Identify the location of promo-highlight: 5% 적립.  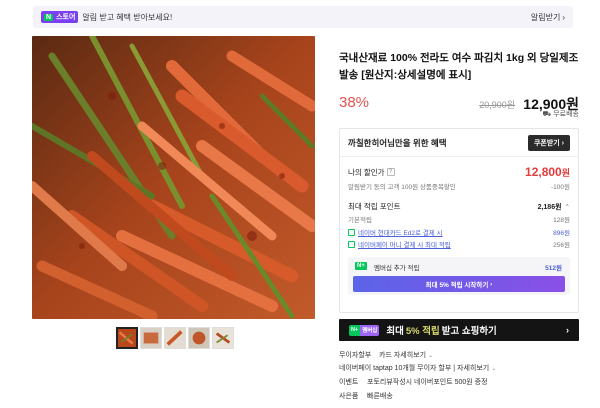
(422, 331).